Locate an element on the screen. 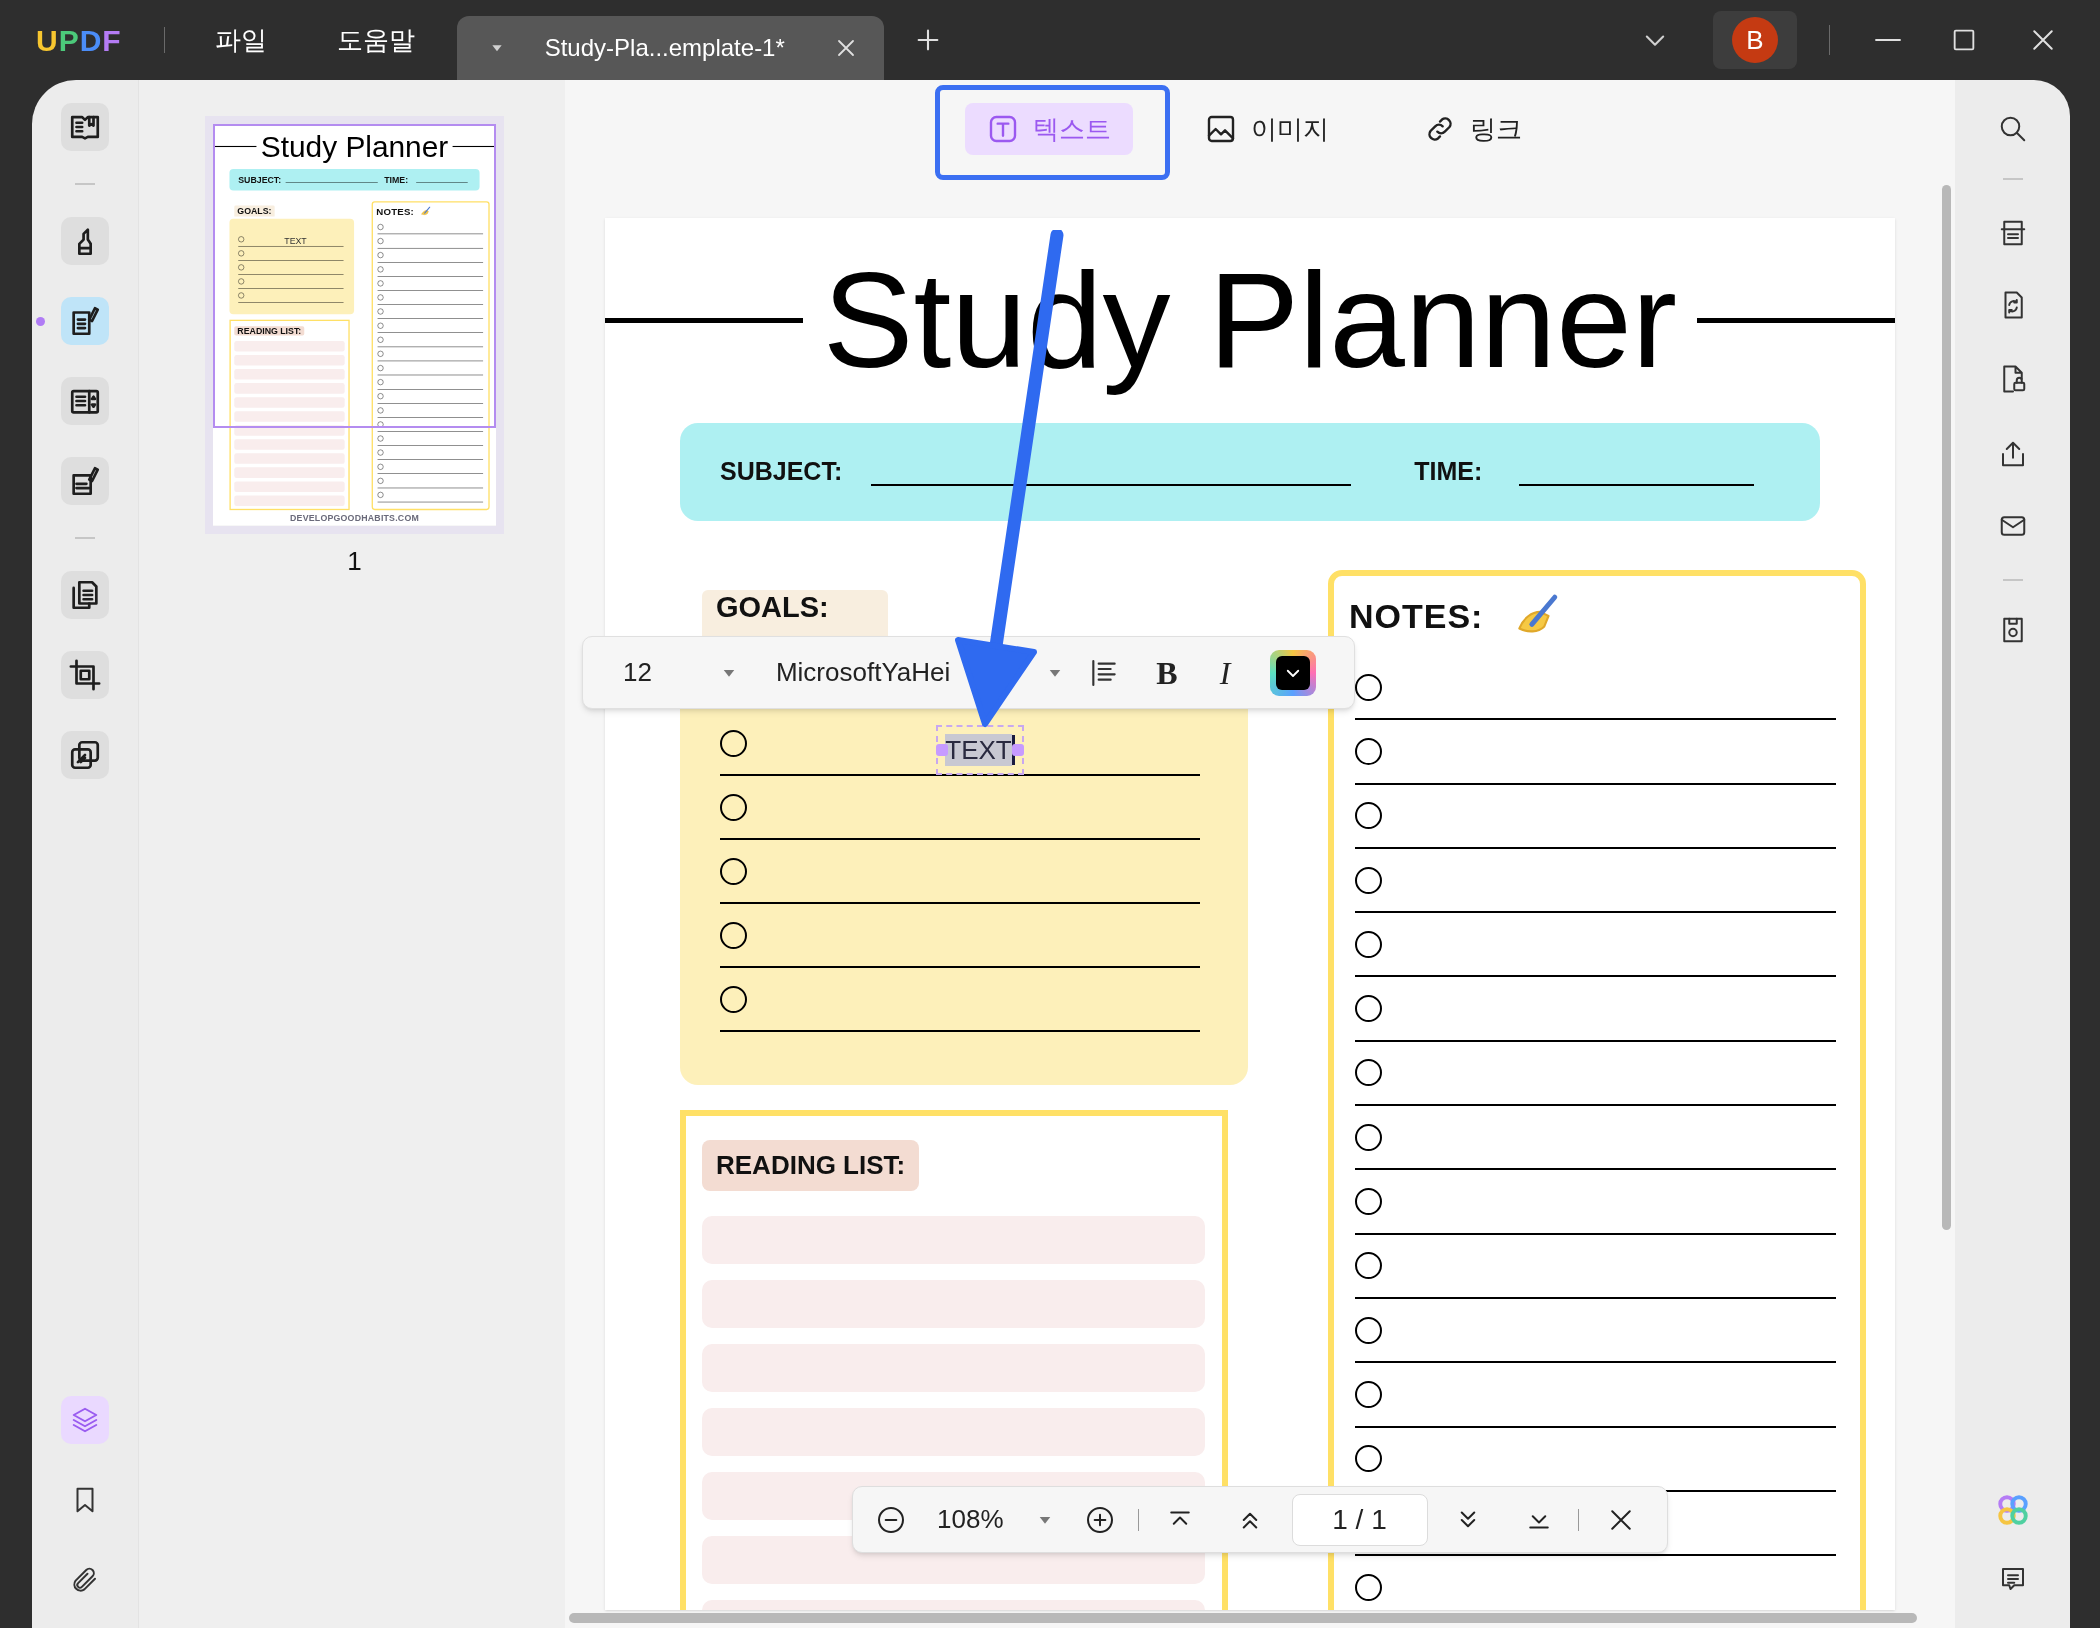 The image size is (2100, 1628). document-tab: Study-Pla...emplate-1* is located at coordinates (670, 48).